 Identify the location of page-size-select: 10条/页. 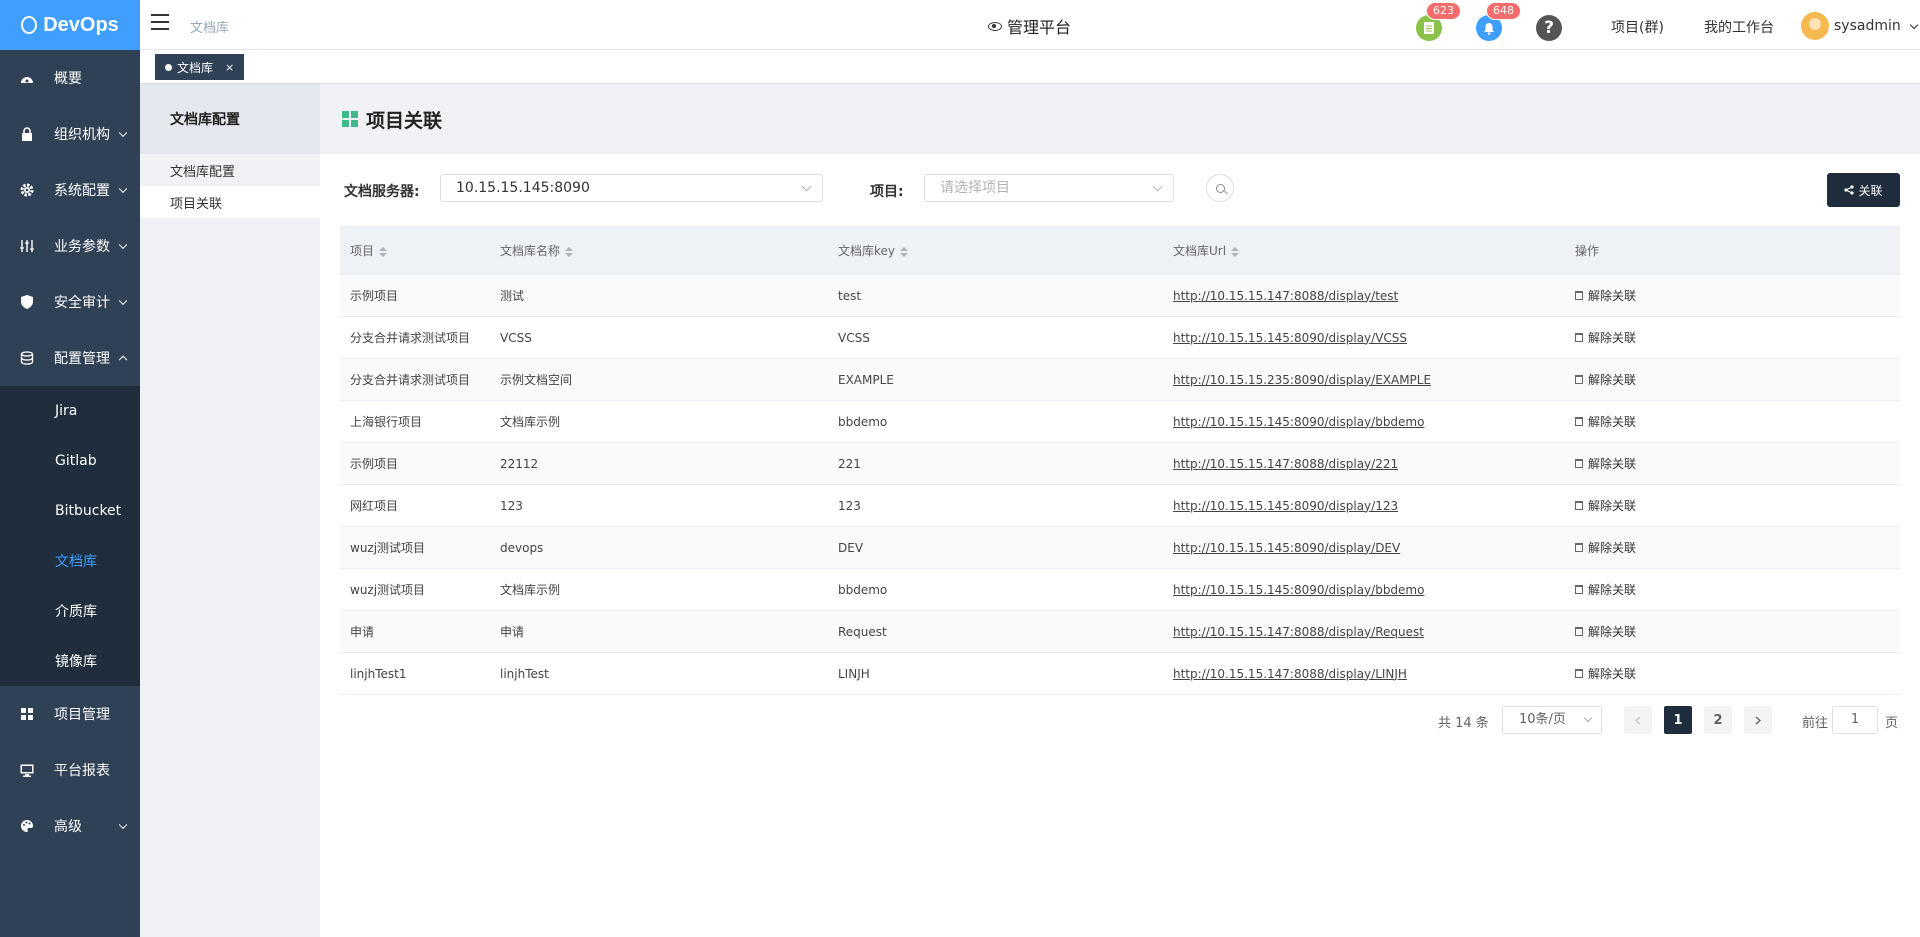
(1552, 720).